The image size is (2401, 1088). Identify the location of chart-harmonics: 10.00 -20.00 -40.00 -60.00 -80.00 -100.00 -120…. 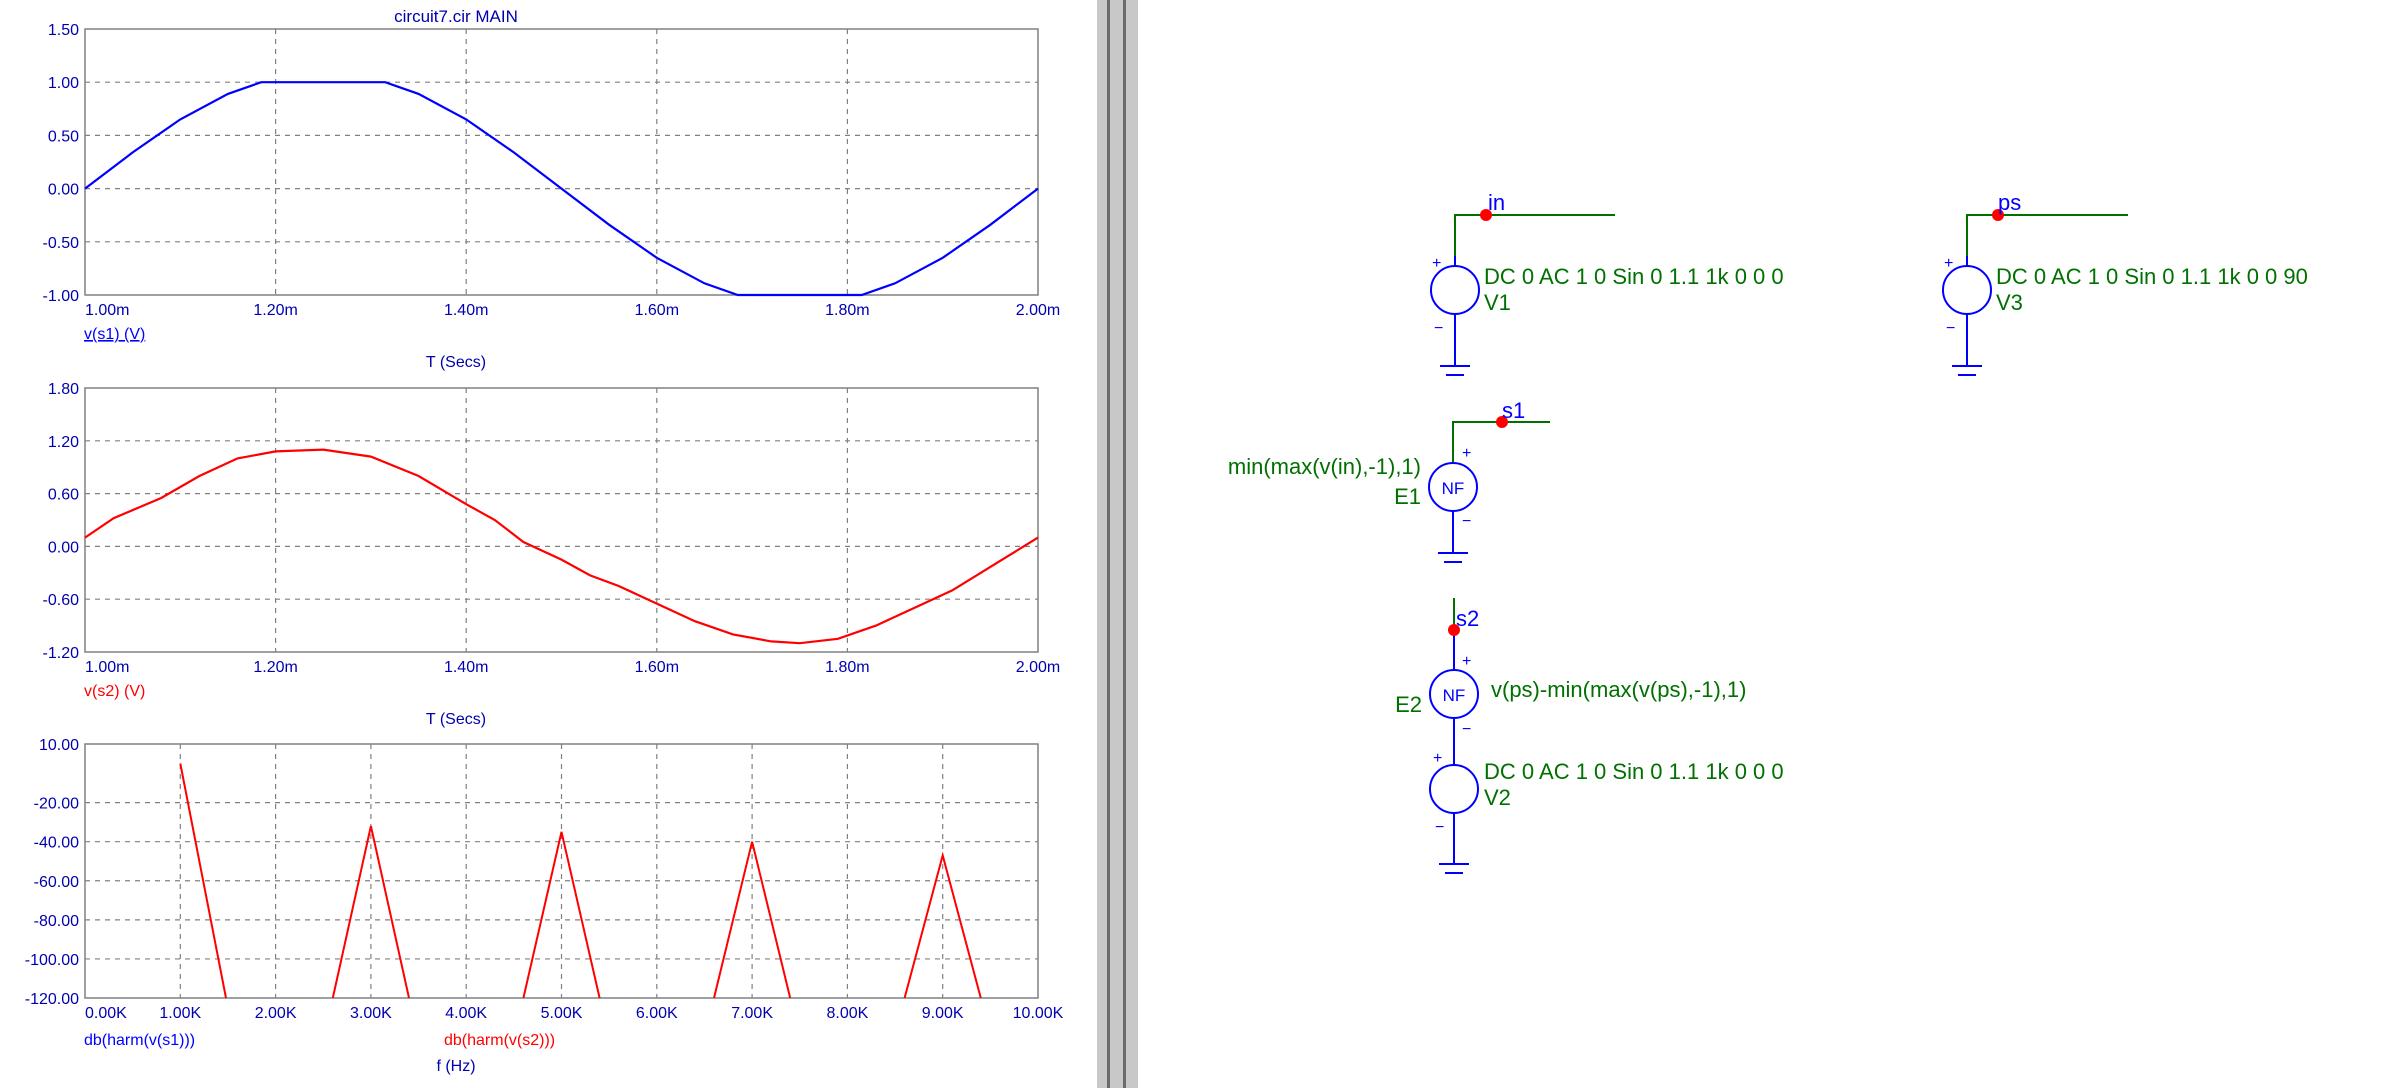
(544, 906).